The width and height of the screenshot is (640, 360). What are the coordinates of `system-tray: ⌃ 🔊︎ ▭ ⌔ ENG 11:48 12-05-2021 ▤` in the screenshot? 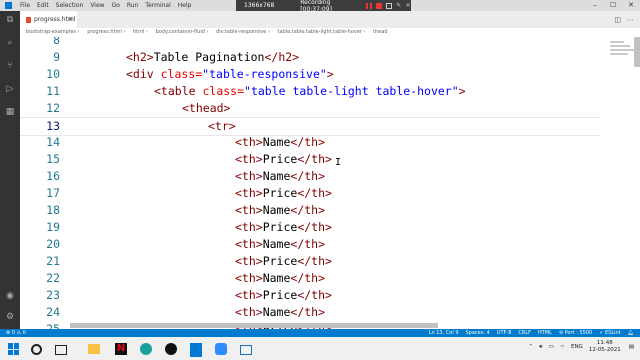 It's located at (581, 347).